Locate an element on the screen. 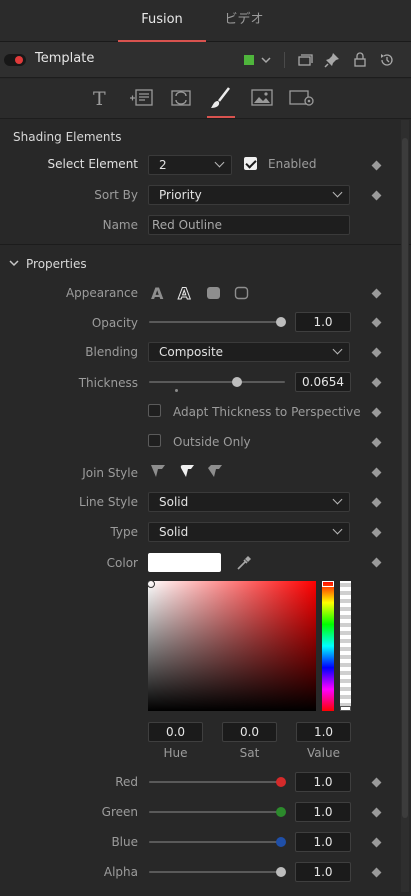  alpha-value-field: 1.0 is located at coordinates (323, 872).